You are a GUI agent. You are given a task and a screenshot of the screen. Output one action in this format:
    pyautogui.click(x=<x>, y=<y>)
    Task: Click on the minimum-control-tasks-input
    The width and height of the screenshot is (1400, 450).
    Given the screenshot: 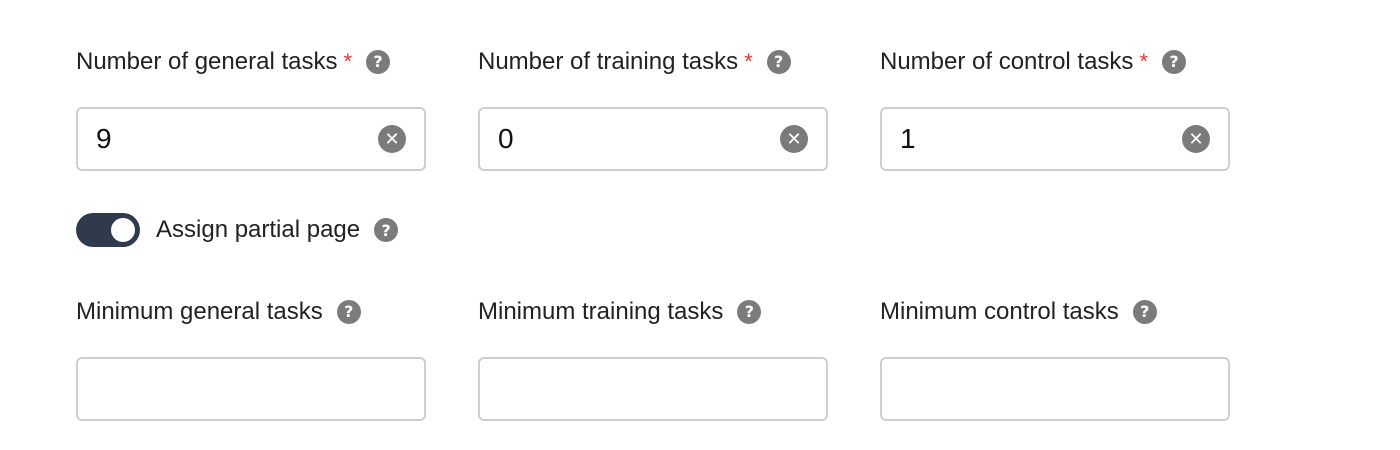 What is the action you would take?
    pyautogui.click(x=1055, y=389)
    